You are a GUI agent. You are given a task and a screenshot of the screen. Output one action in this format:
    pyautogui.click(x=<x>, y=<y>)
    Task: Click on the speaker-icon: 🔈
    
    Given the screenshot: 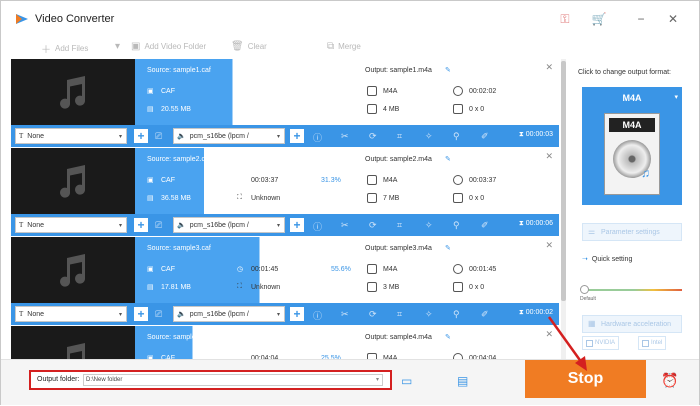 What is the action you would take?
    pyautogui.click(x=181, y=225)
    